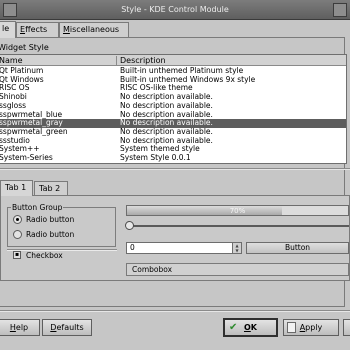 This screenshot has width=350, height=350. I want to click on tab-misc-mnemonic: M, so click(66, 29).